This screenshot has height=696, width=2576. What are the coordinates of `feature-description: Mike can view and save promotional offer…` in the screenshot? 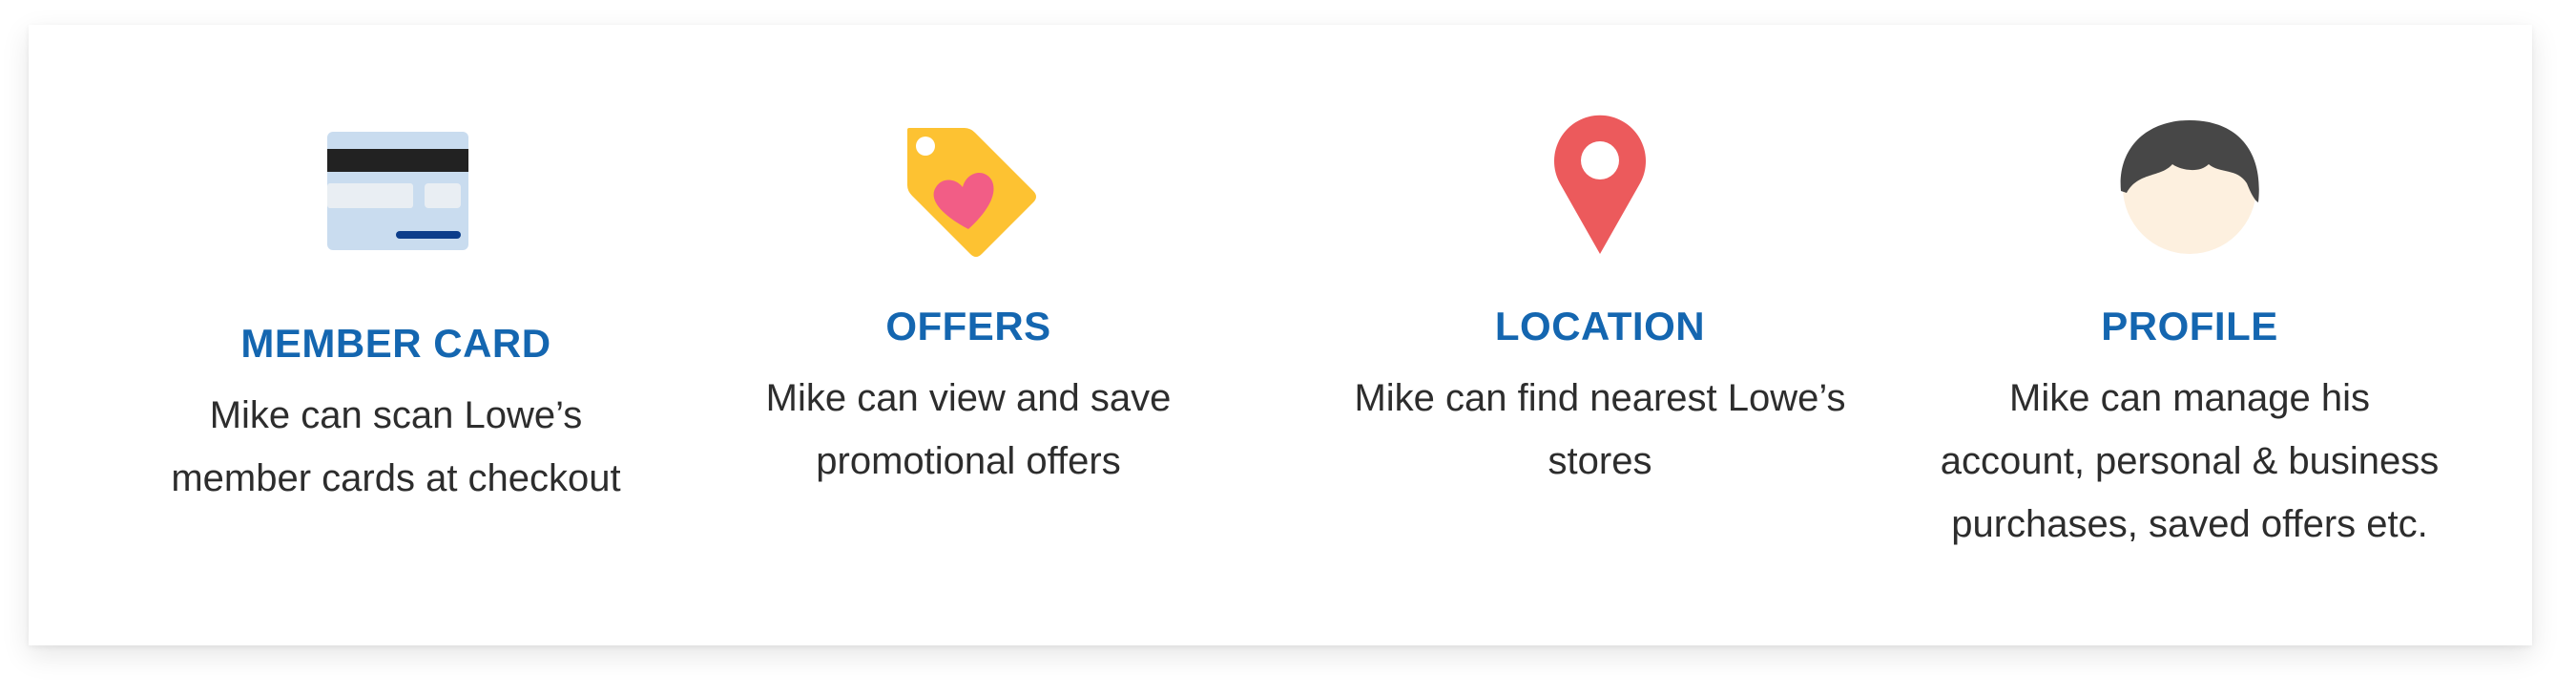 It's located at (968, 430).